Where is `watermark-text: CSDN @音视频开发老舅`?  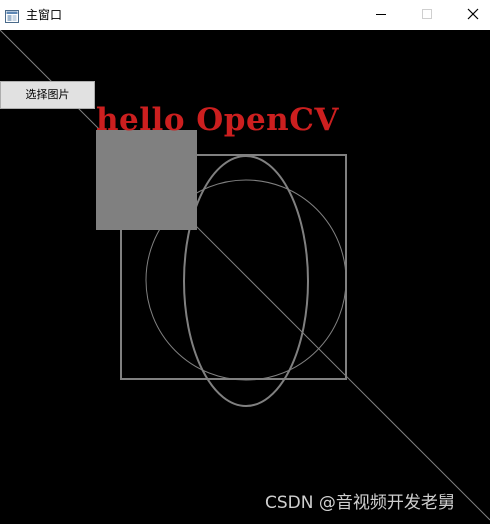
watermark-text: CSDN @音视频开发老舅 is located at coordinates (360, 503).